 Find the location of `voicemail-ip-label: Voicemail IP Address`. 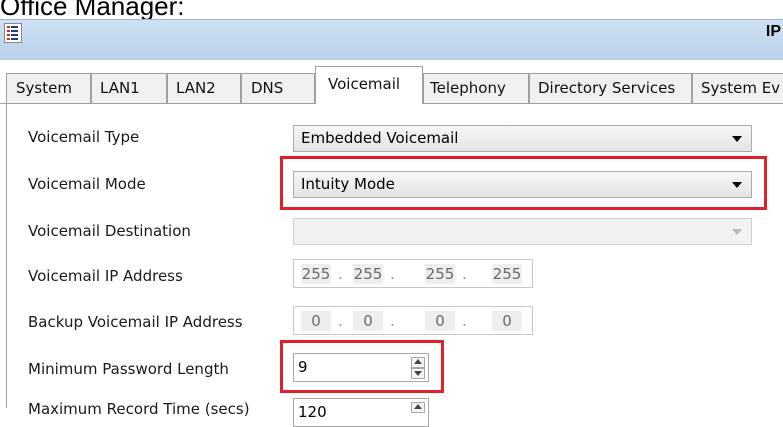

voicemail-ip-label: Voicemail IP Address is located at coordinates (105, 276).